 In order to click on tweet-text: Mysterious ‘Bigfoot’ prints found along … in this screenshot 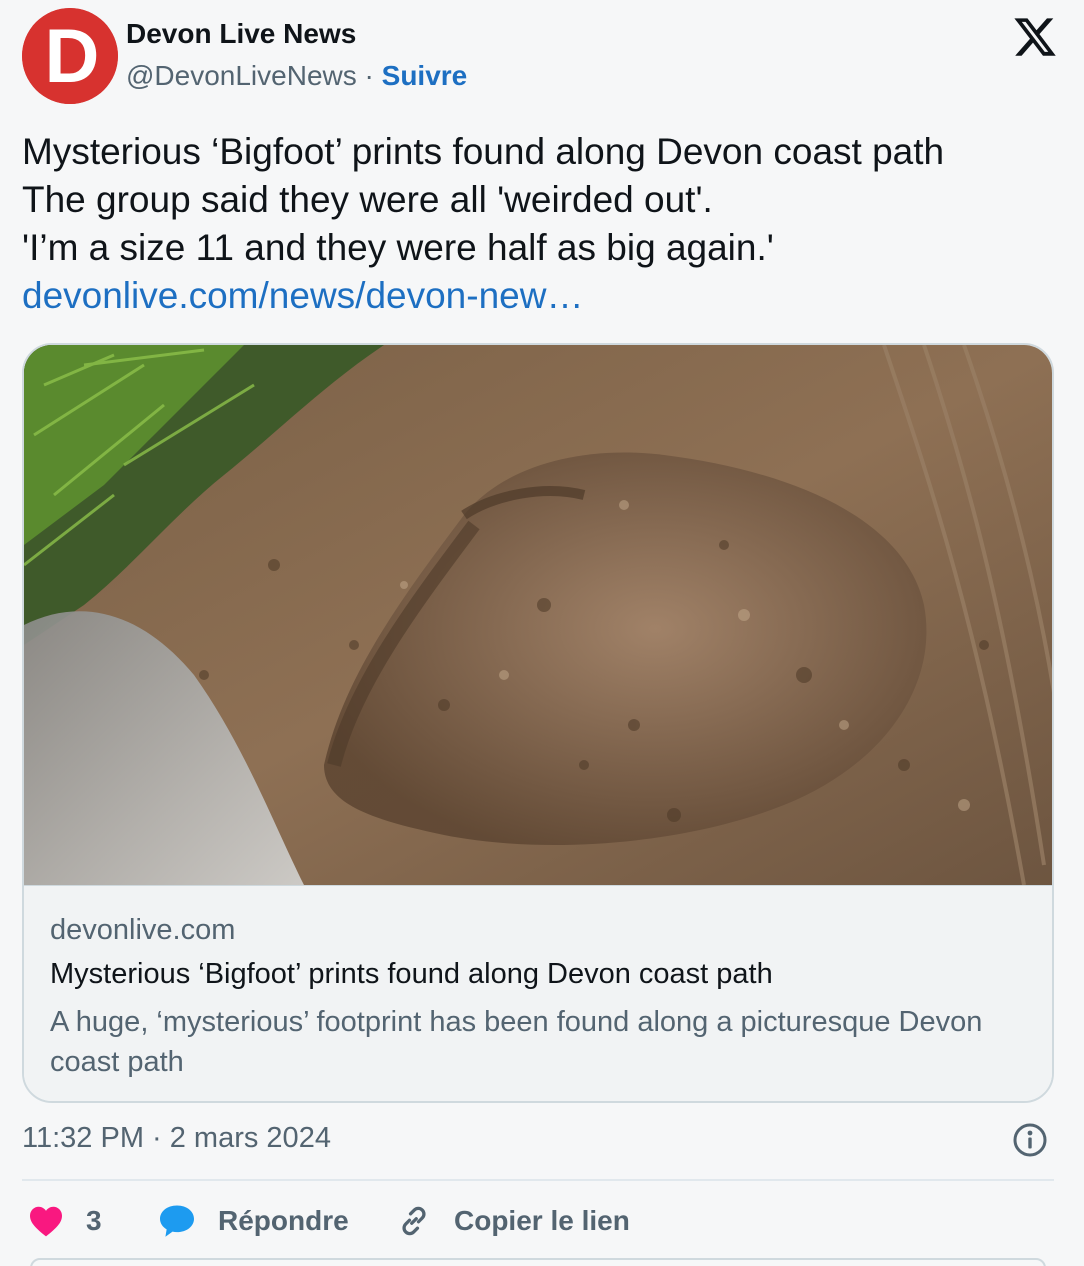, I will do `click(537, 224)`.